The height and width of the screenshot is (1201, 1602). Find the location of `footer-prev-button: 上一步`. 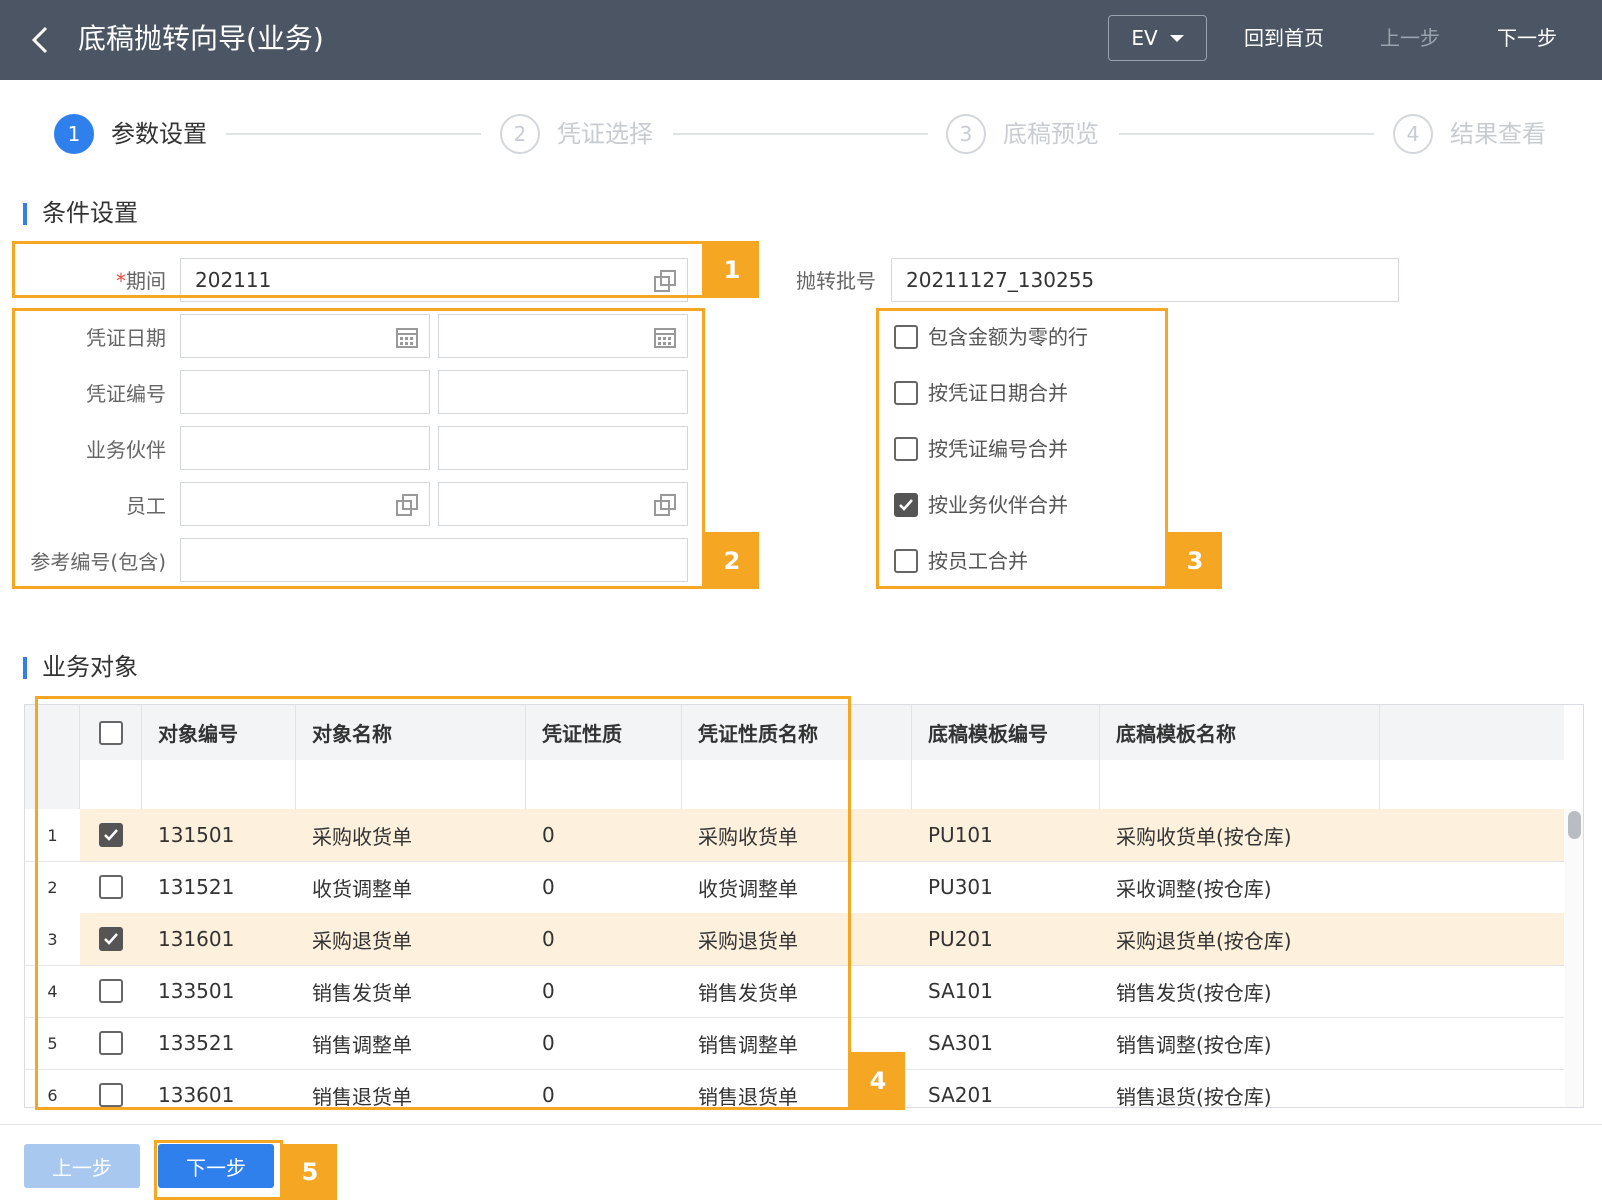

footer-prev-button: 上一步 is located at coordinates (82, 1166).